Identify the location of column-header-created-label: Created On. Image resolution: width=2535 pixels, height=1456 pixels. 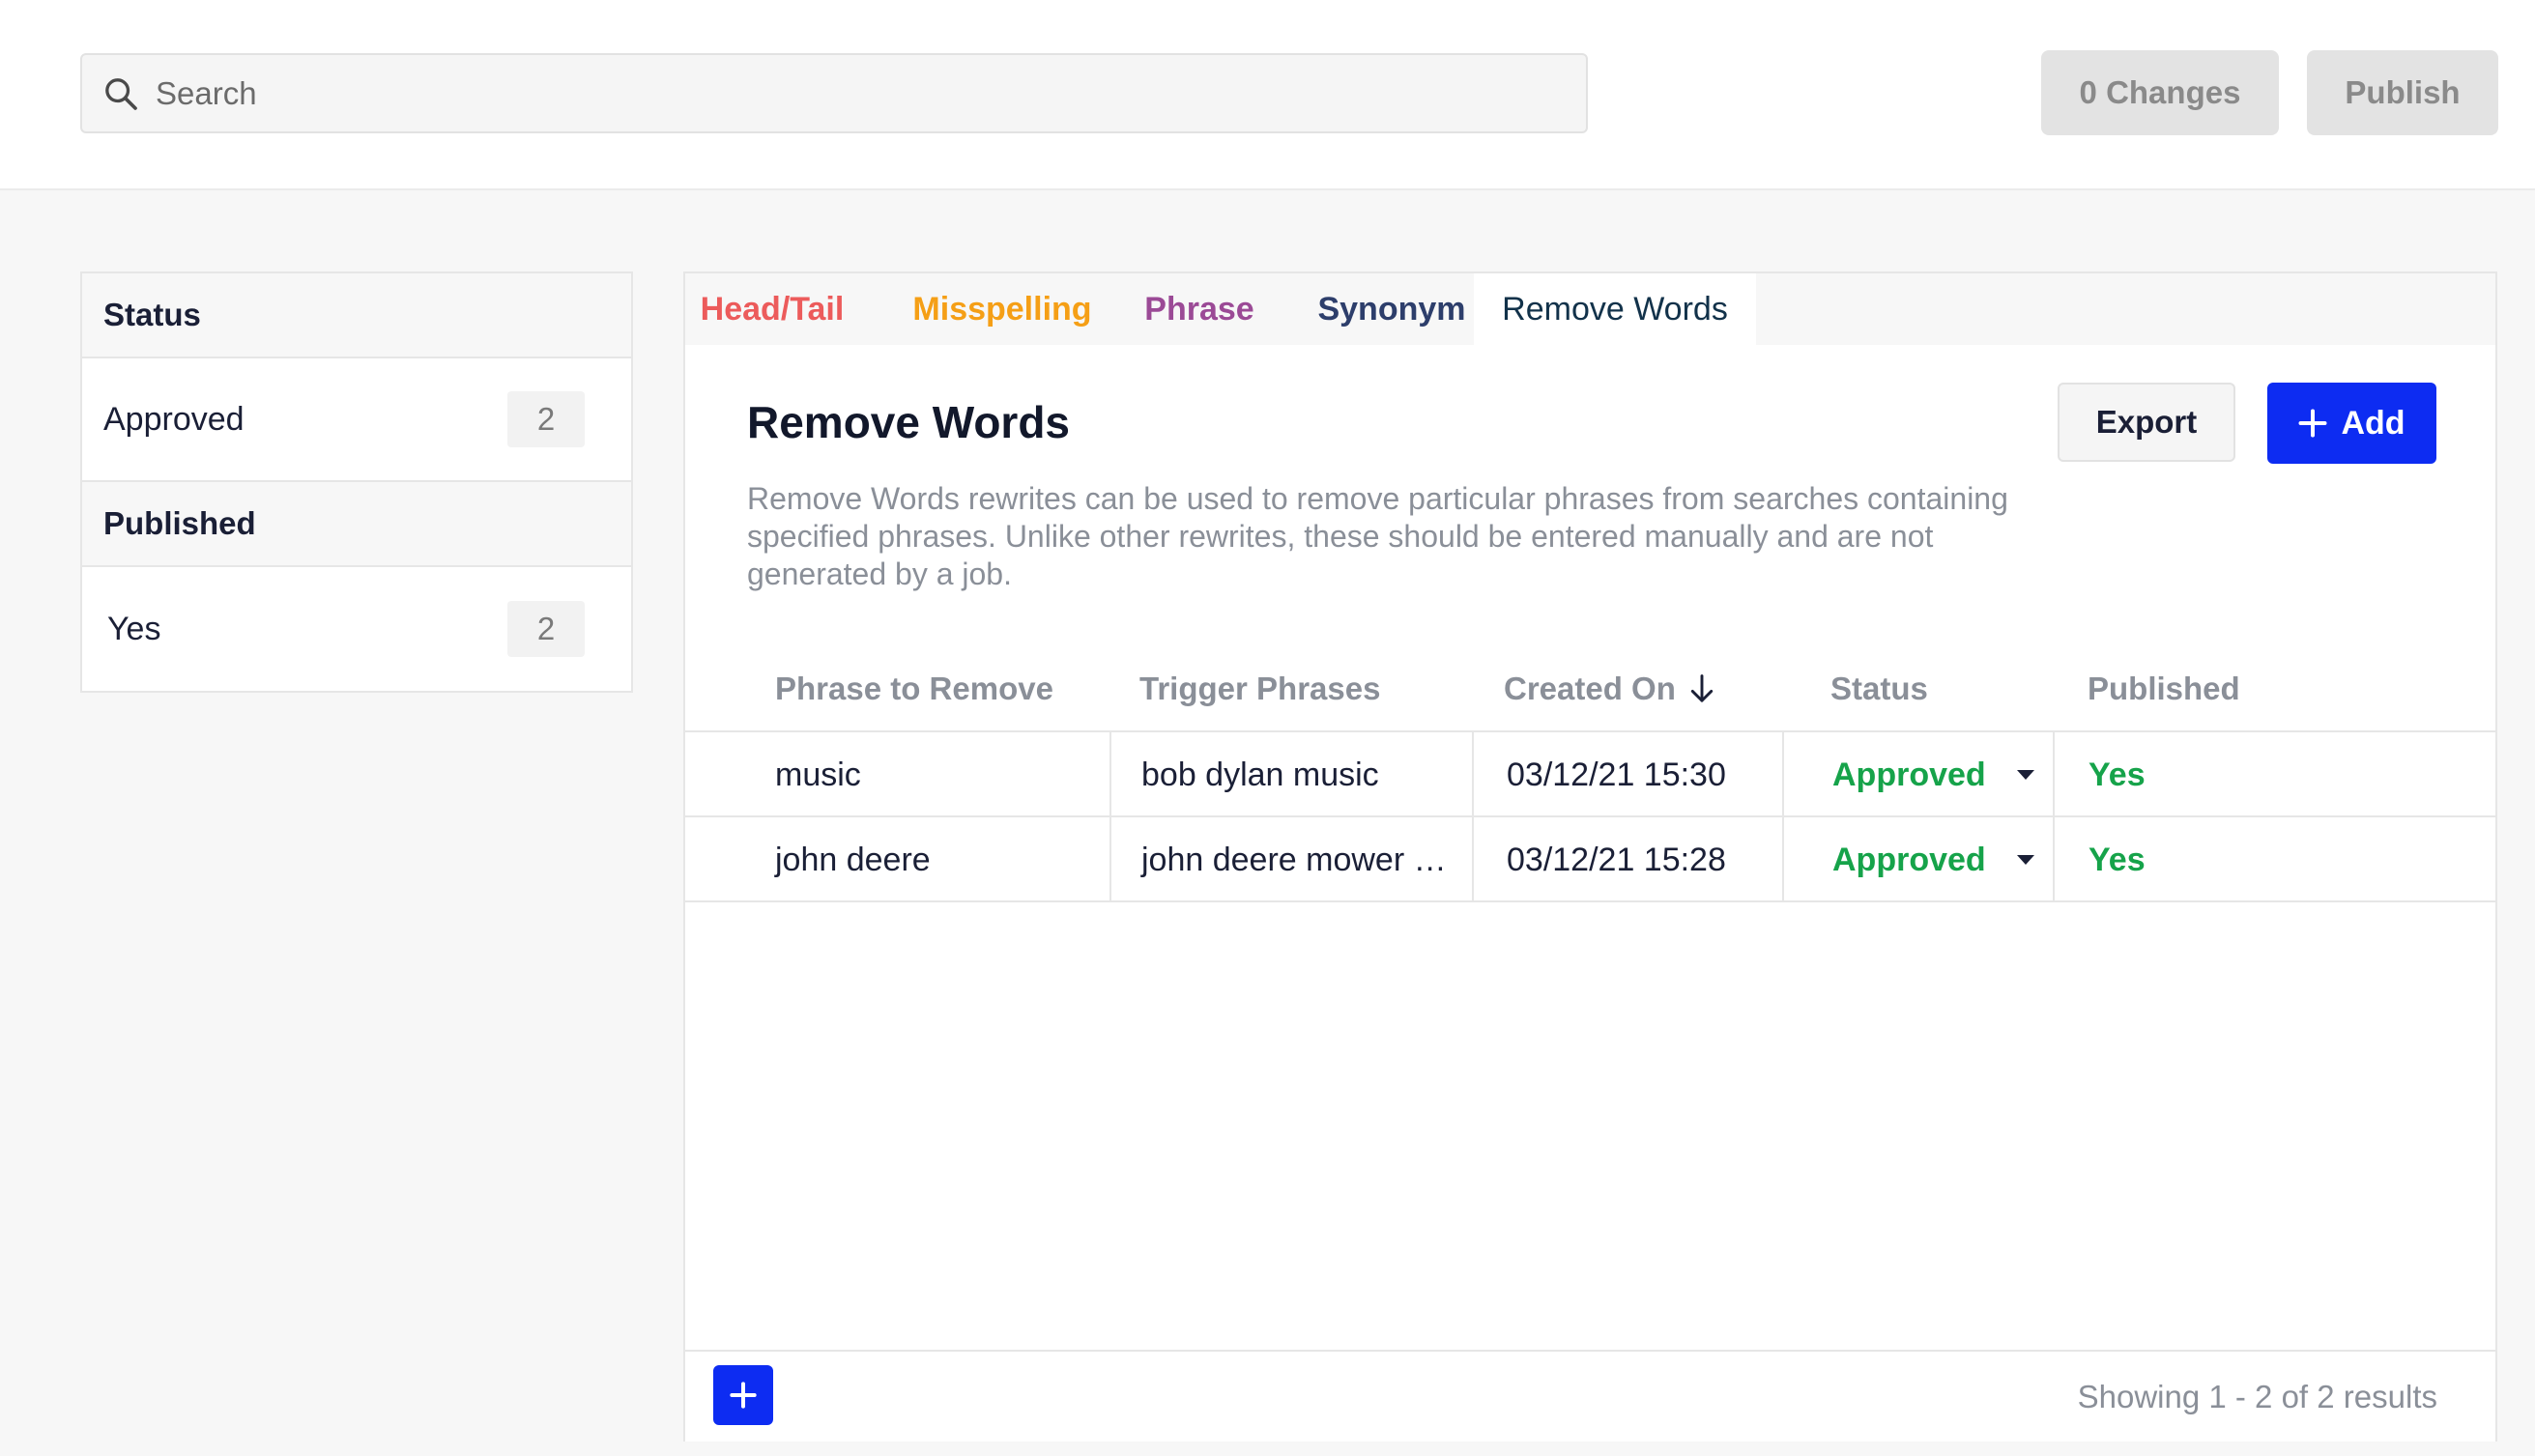
(1590, 688).